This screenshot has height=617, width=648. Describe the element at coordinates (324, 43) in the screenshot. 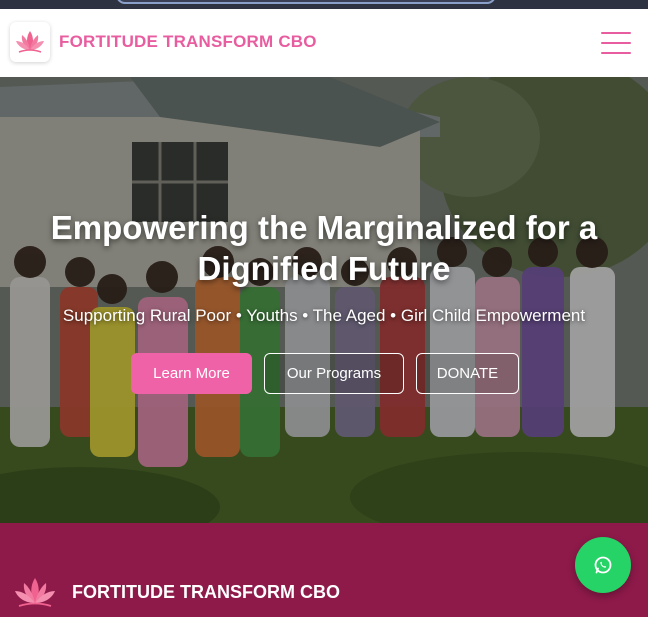

I see `navbar: FORTITUDE TRANSFORM CBO` at that location.